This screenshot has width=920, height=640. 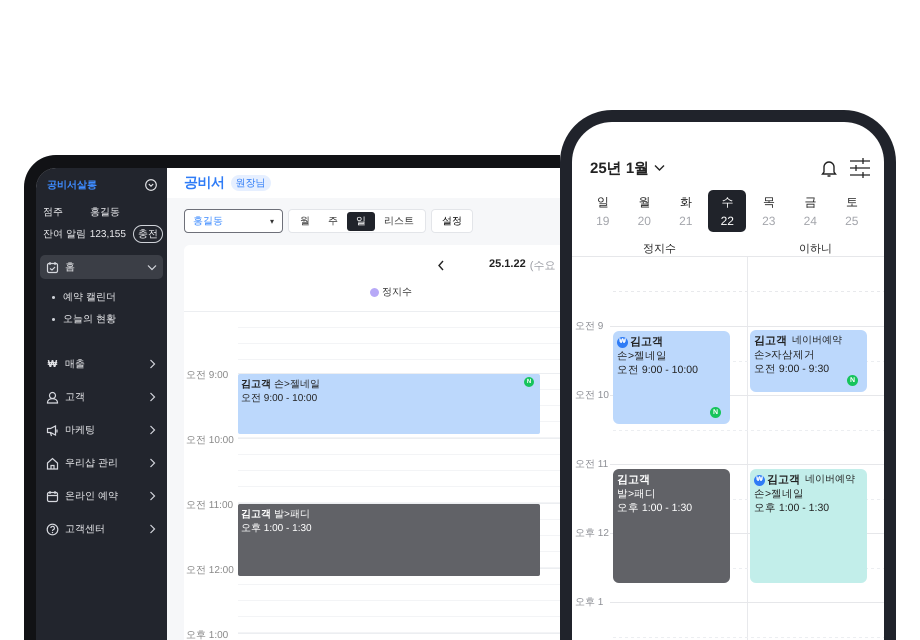 What do you see at coordinates (53, 212) in the screenshot?
I see `owner-label: 점주` at bounding box center [53, 212].